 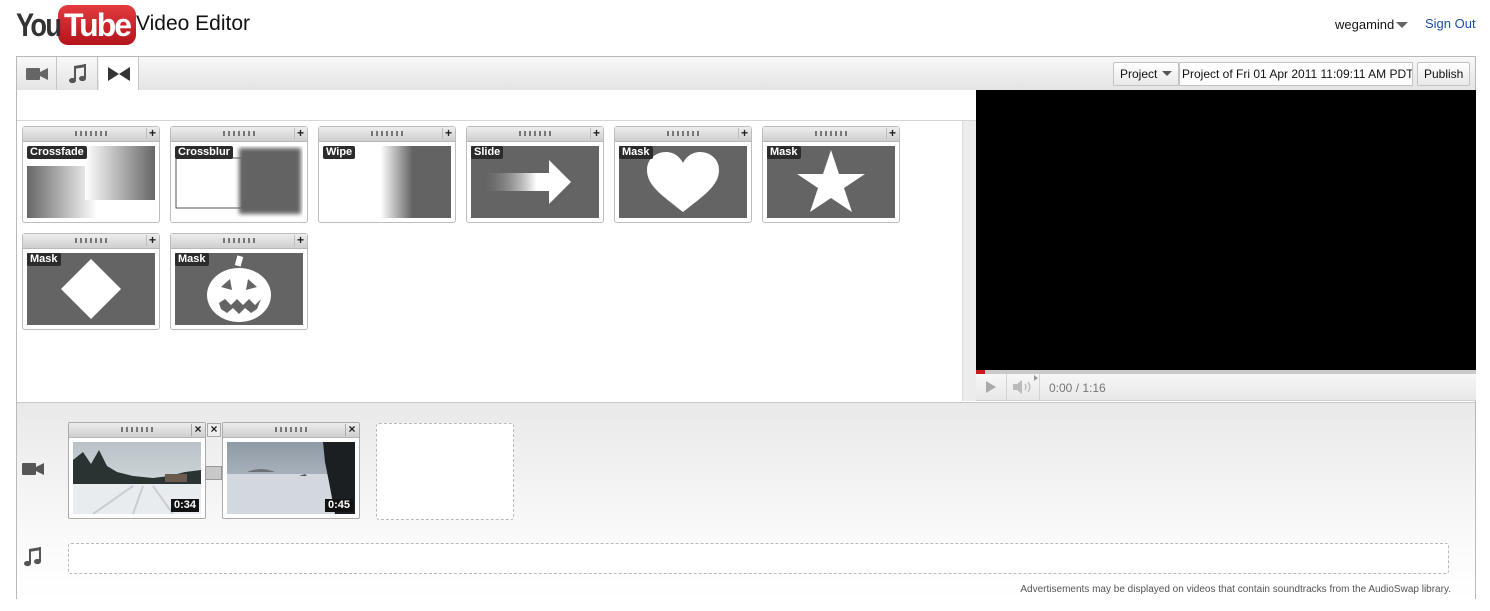 I want to click on project-menu-button: Project, so click(x=1146, y=74).